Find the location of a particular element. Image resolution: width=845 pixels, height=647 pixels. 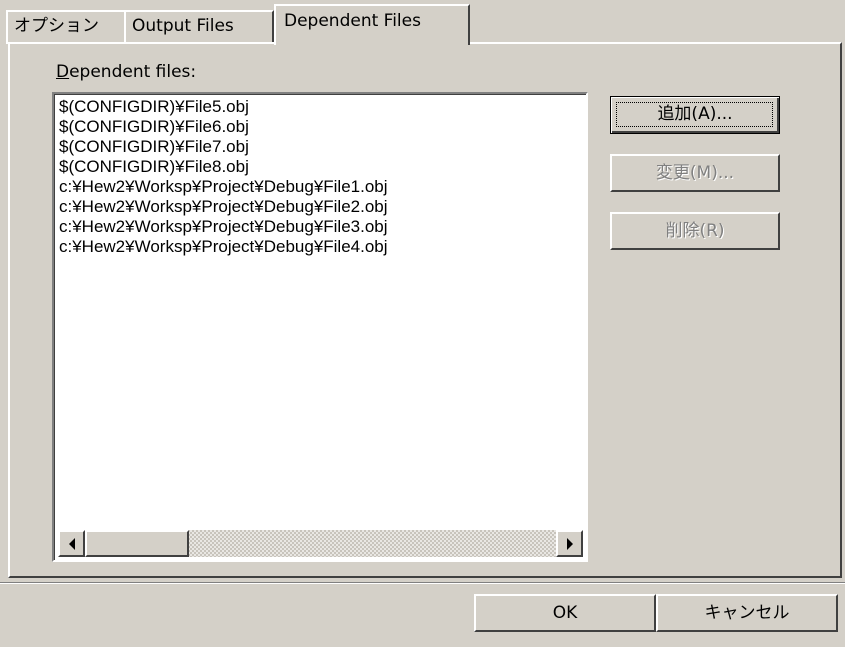

list-item: c:¥Hew2¥Worksp¥Project¥Debug¥File4.obj is located at coordinates (223, 247).